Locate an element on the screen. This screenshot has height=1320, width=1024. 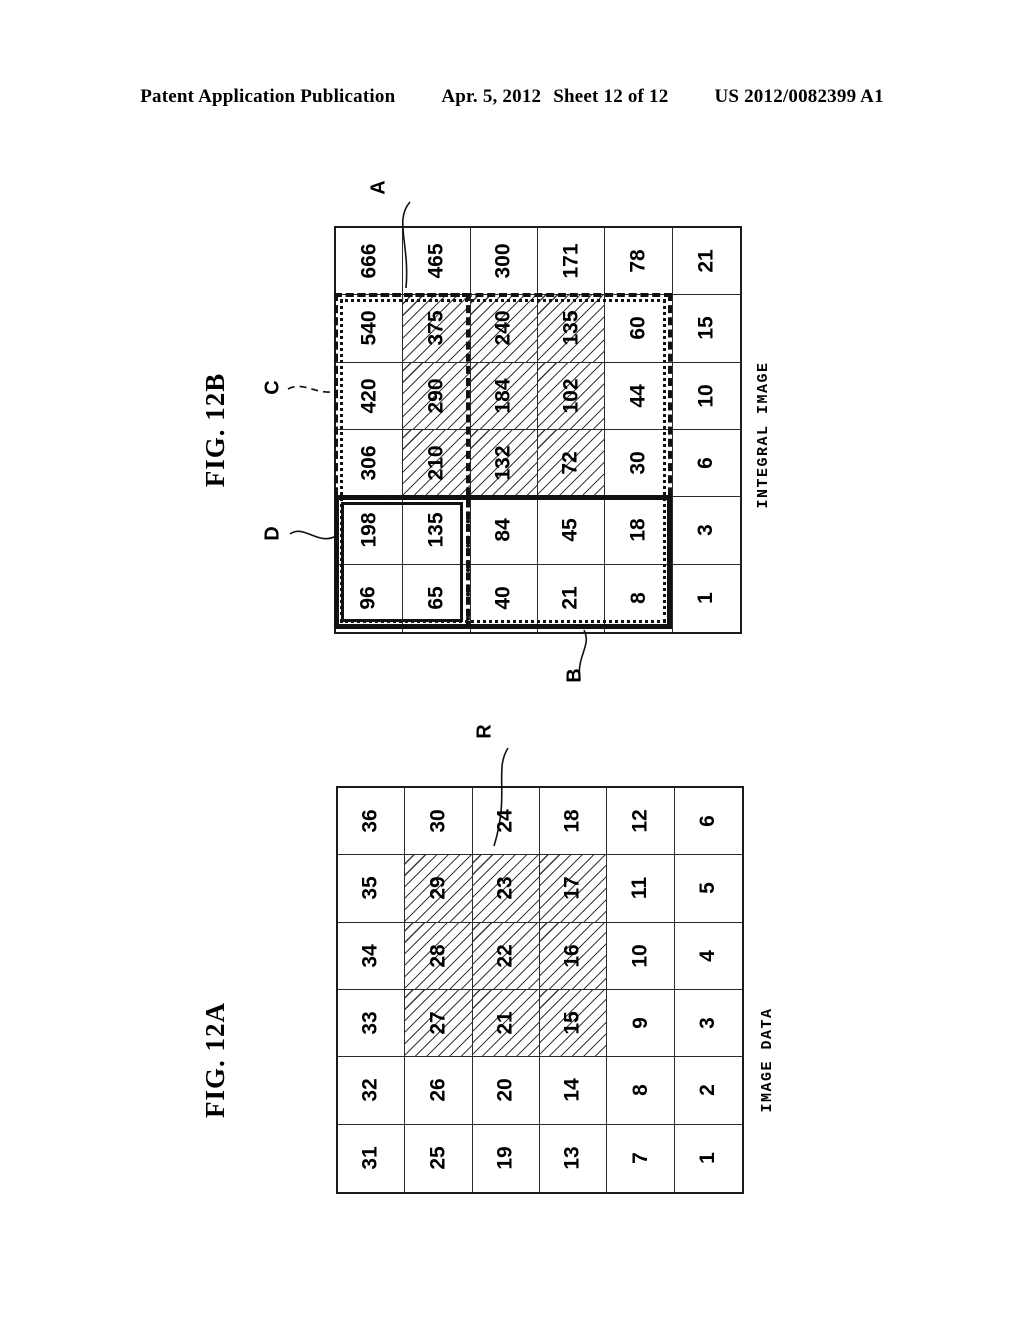
grid-cell-value: 65 is located at coordinates (436, 598).